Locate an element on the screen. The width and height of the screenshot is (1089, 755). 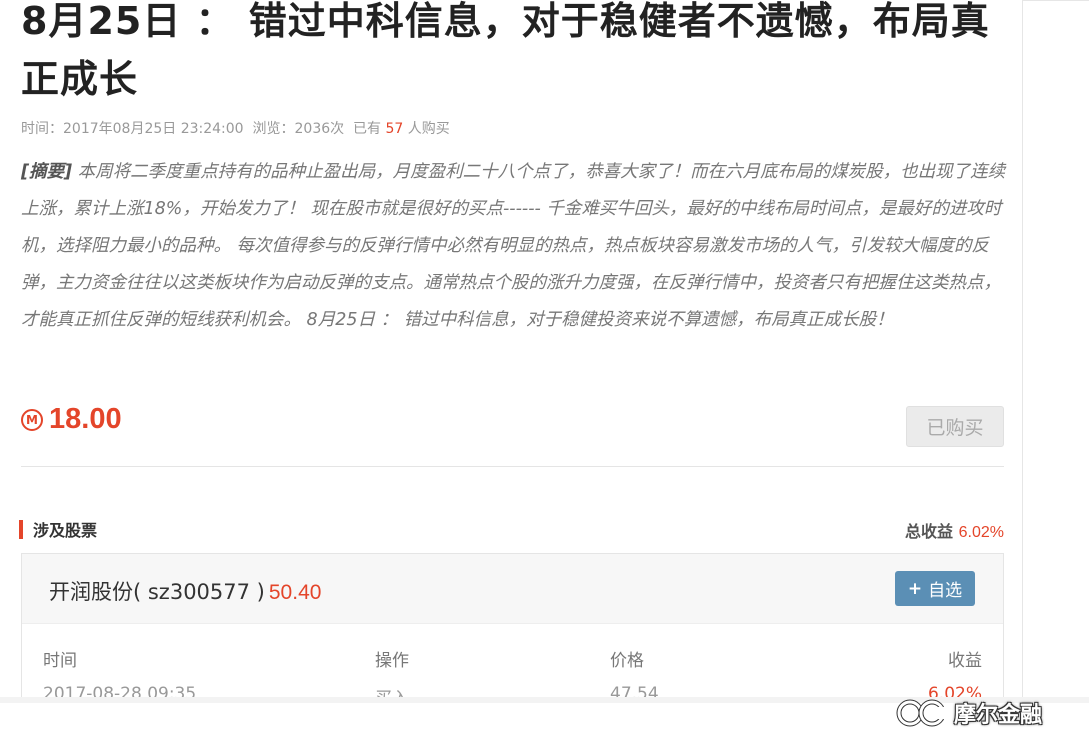
article-title: 8月25日 ： 错过中科信息，对于稳健者不遗憾，布局真正成长 is located at coordinates (505, 50).